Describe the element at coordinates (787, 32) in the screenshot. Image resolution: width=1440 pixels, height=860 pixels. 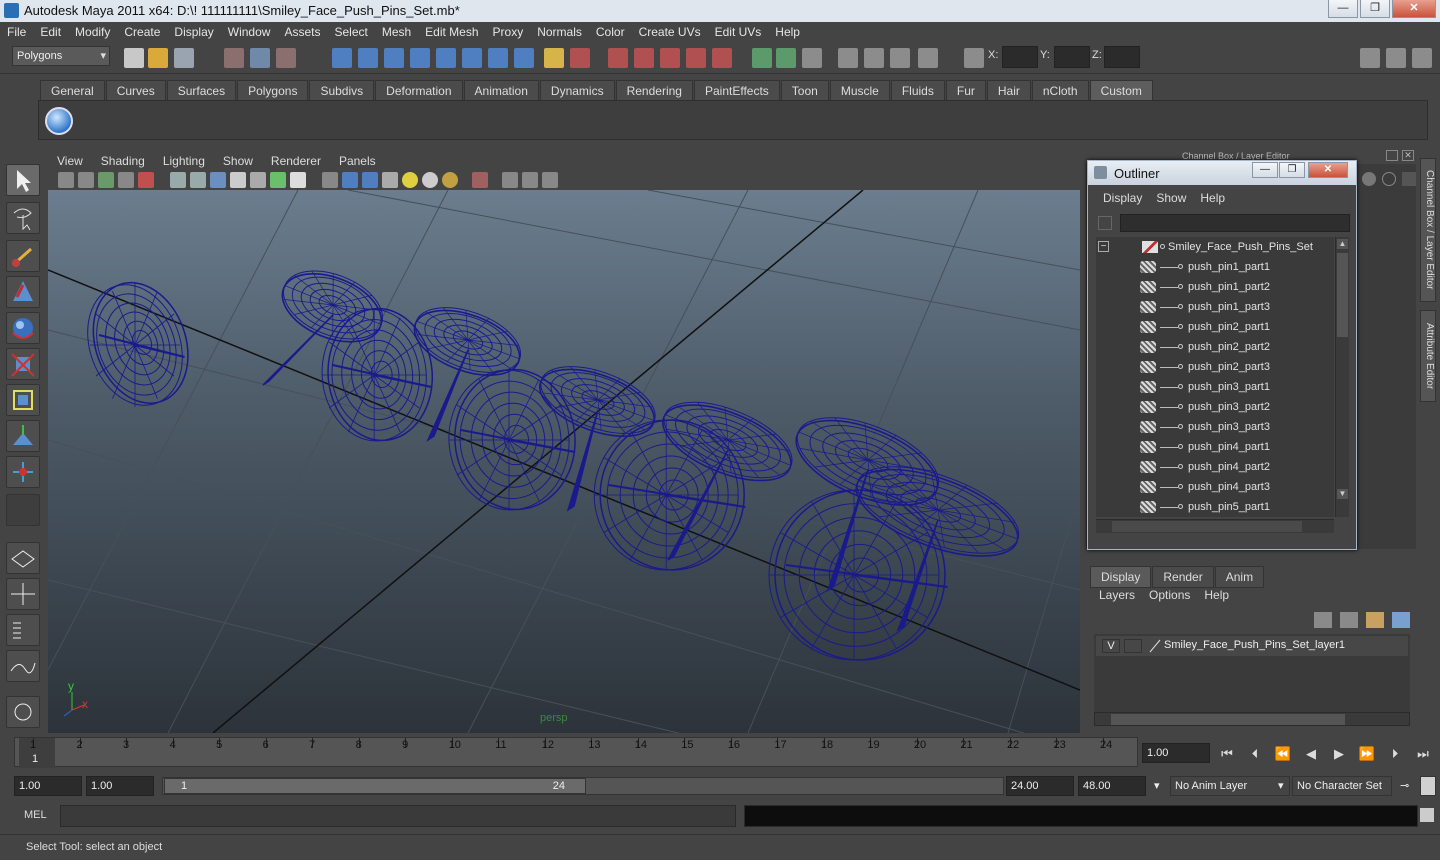
I see `menu-help: Help` at that location.